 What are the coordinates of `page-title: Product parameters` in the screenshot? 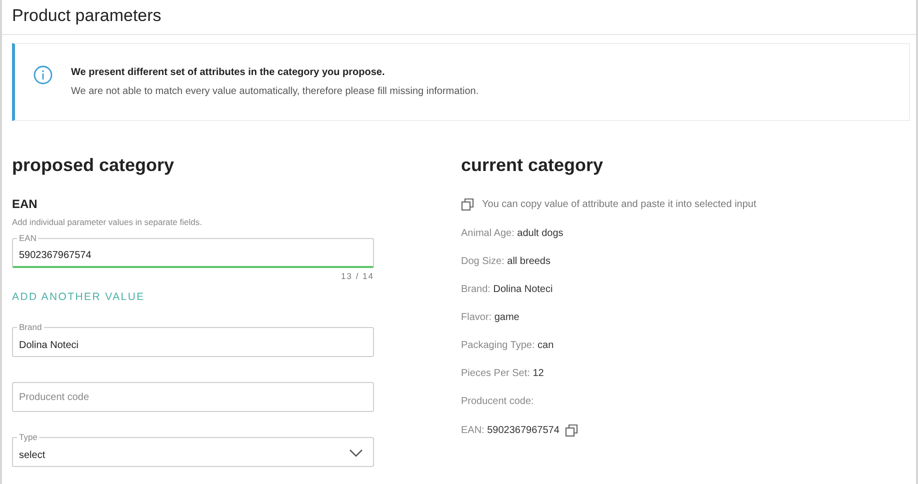 It's located at (87, 15).